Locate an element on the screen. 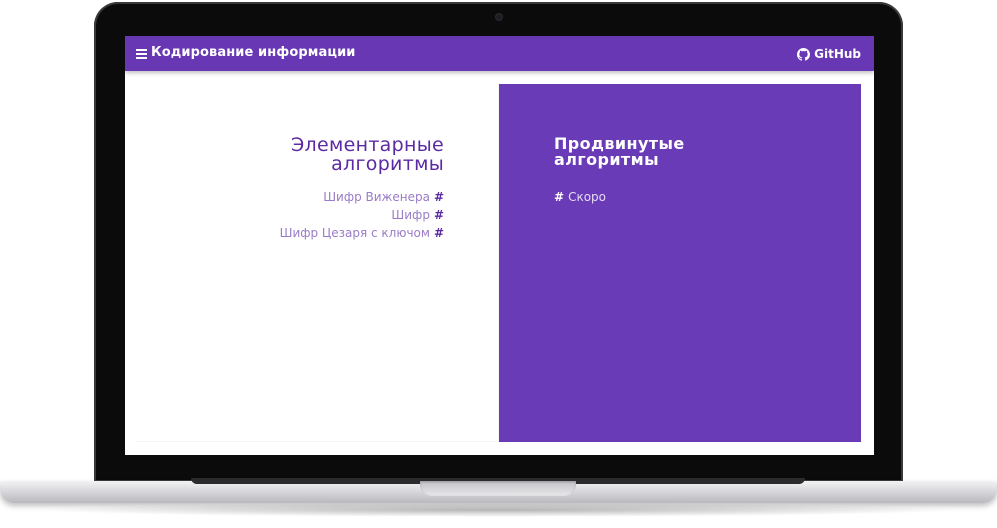 This screenshot has width=997, height=528. github-label: GitHub is located at coordinates (837, 54).